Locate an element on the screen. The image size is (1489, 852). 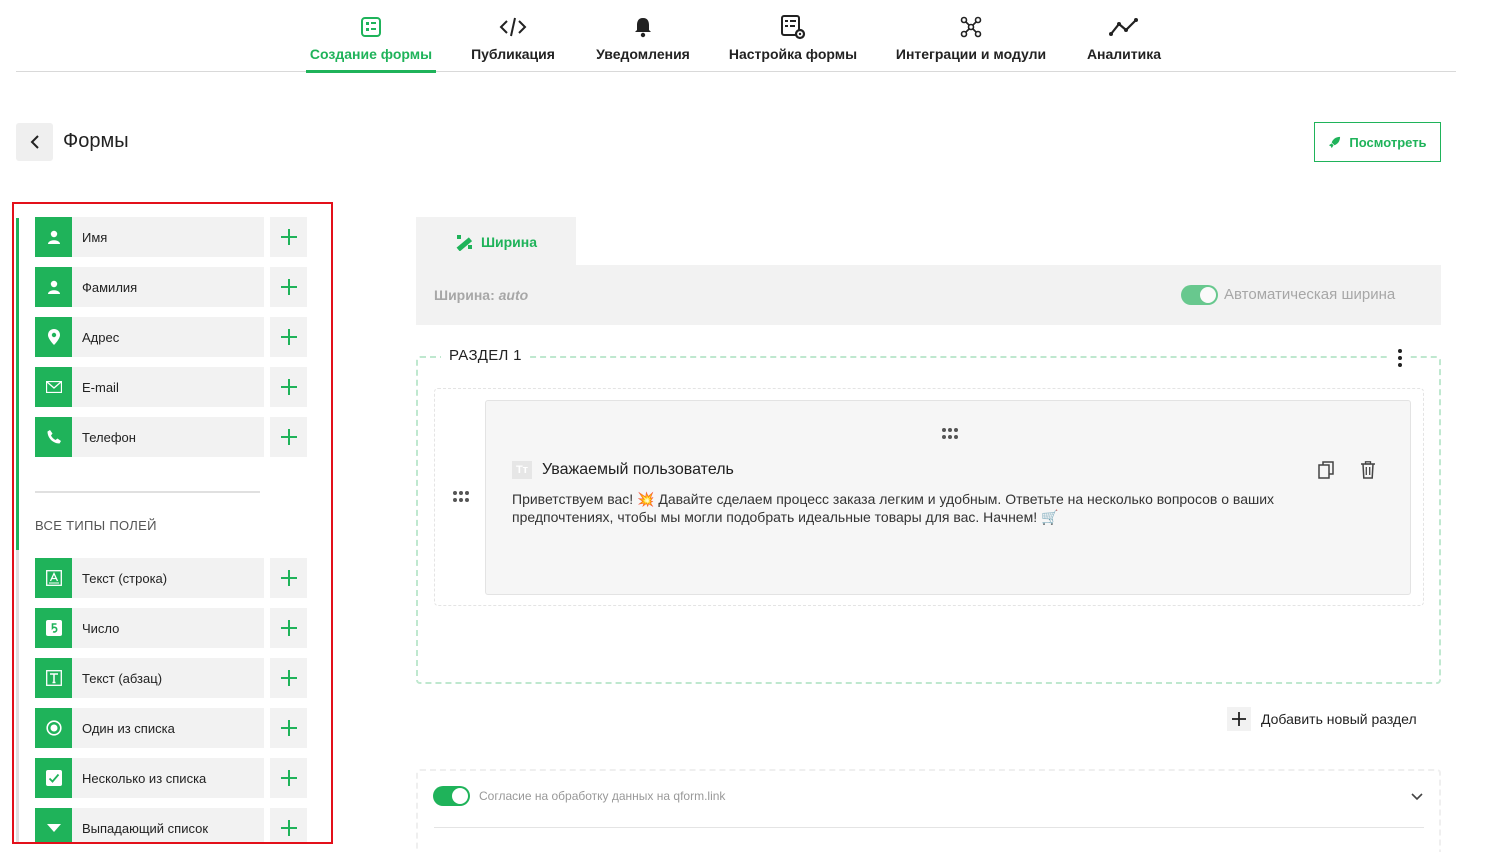
ruler-pencil-icon is located at coordinates (464, 242).